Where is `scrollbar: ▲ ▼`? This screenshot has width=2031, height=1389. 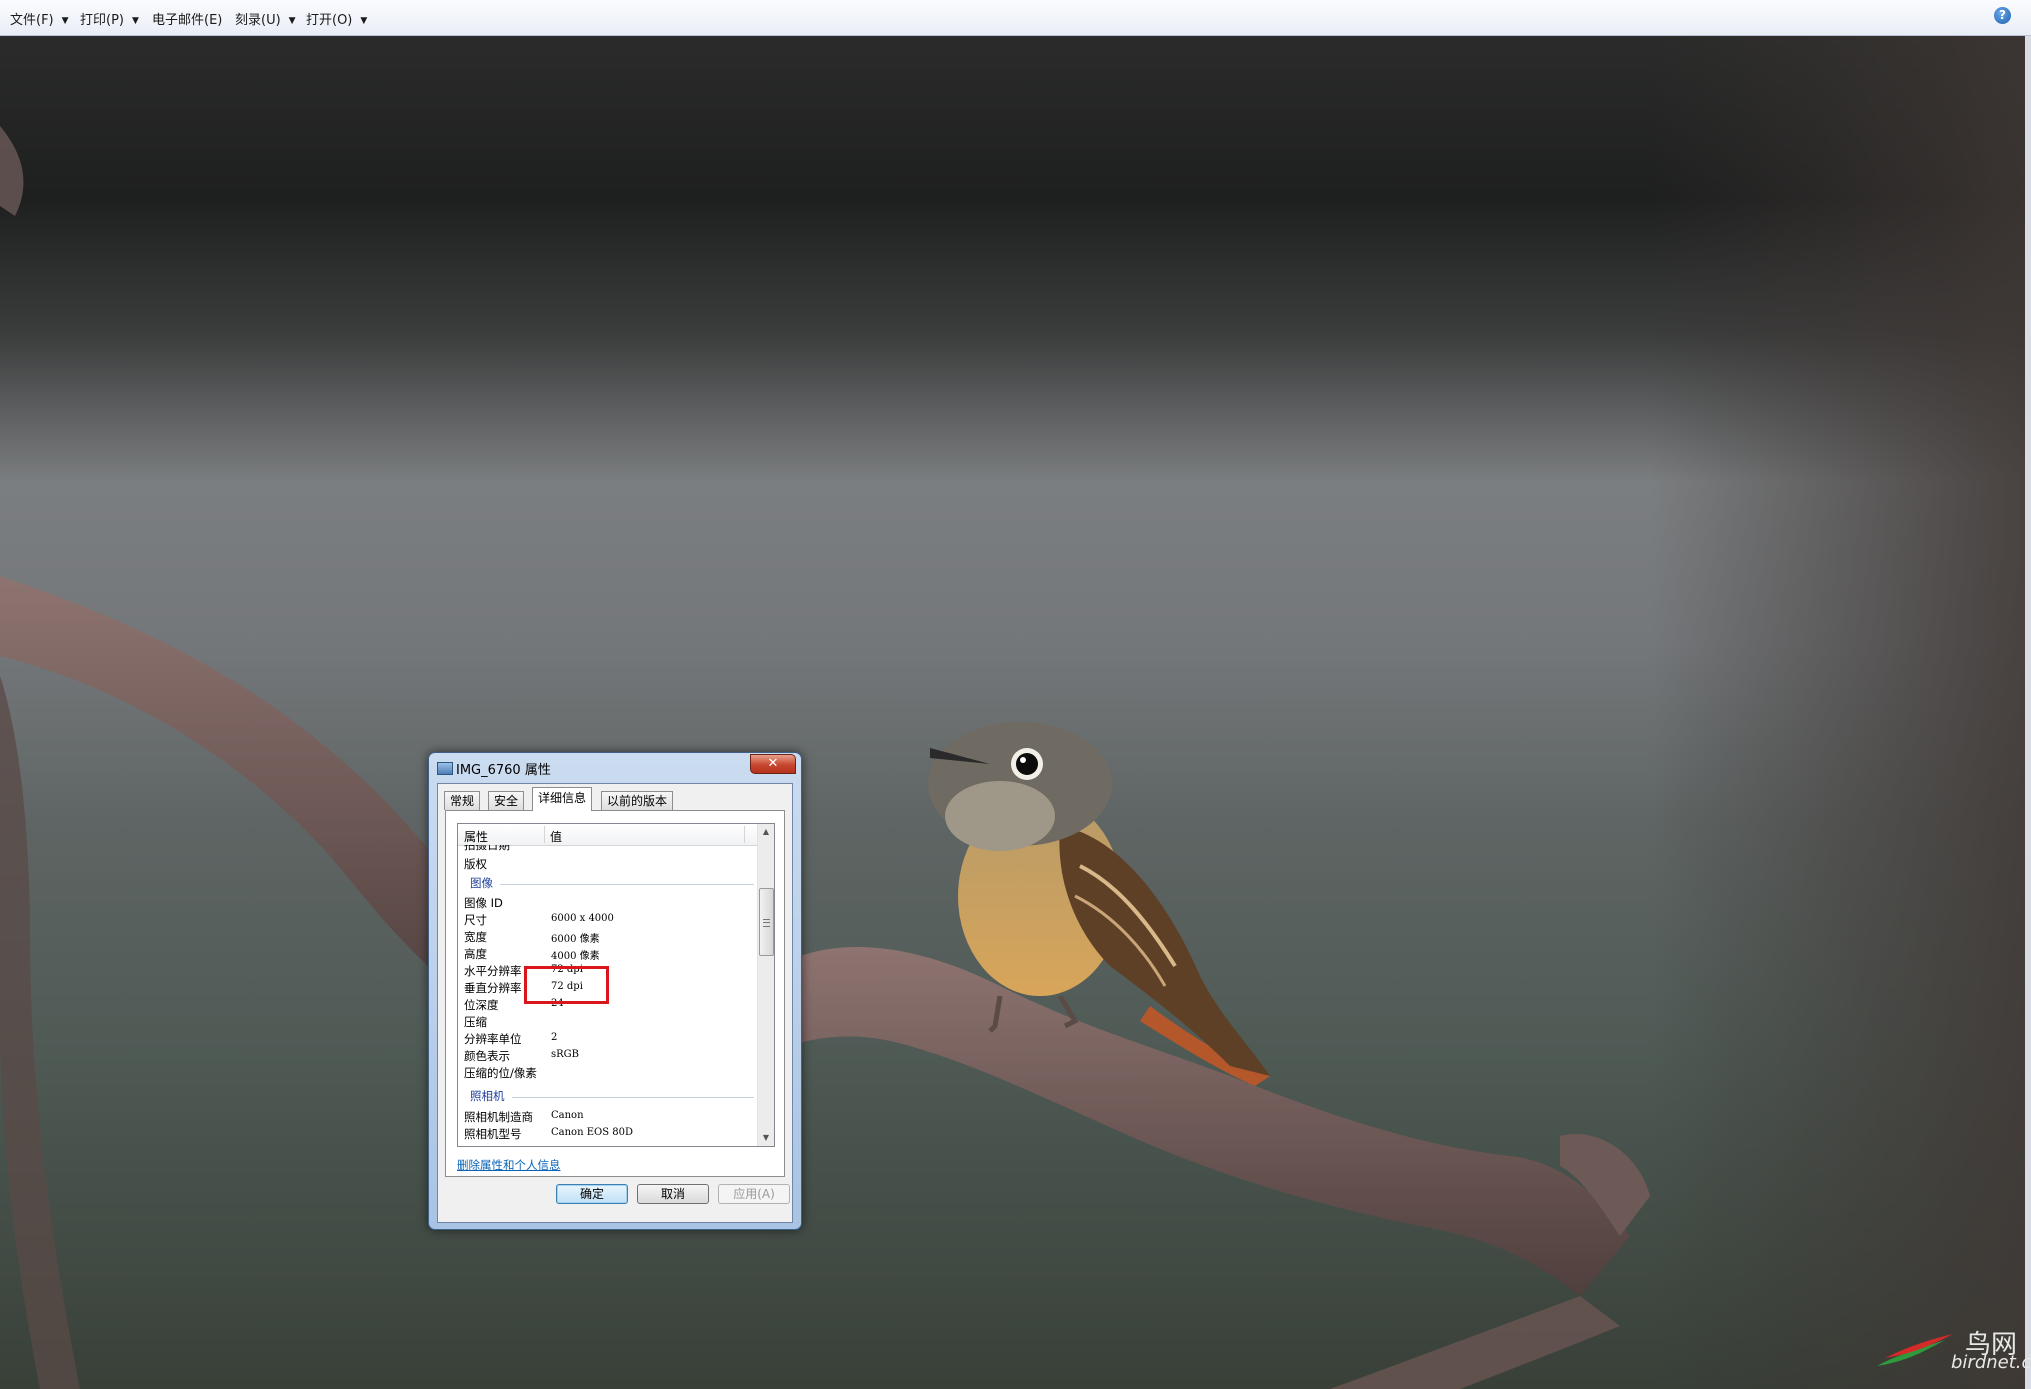
scrollbar: ▲ ▼ is located at coordinates (765, 985).